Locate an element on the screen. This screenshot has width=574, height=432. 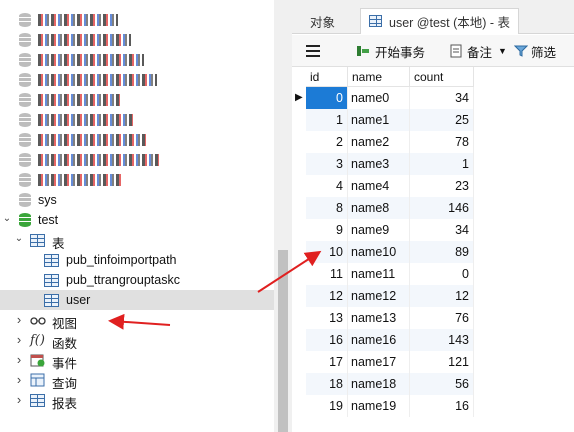
cell-id: 3 is located at coordinates (327, 164).